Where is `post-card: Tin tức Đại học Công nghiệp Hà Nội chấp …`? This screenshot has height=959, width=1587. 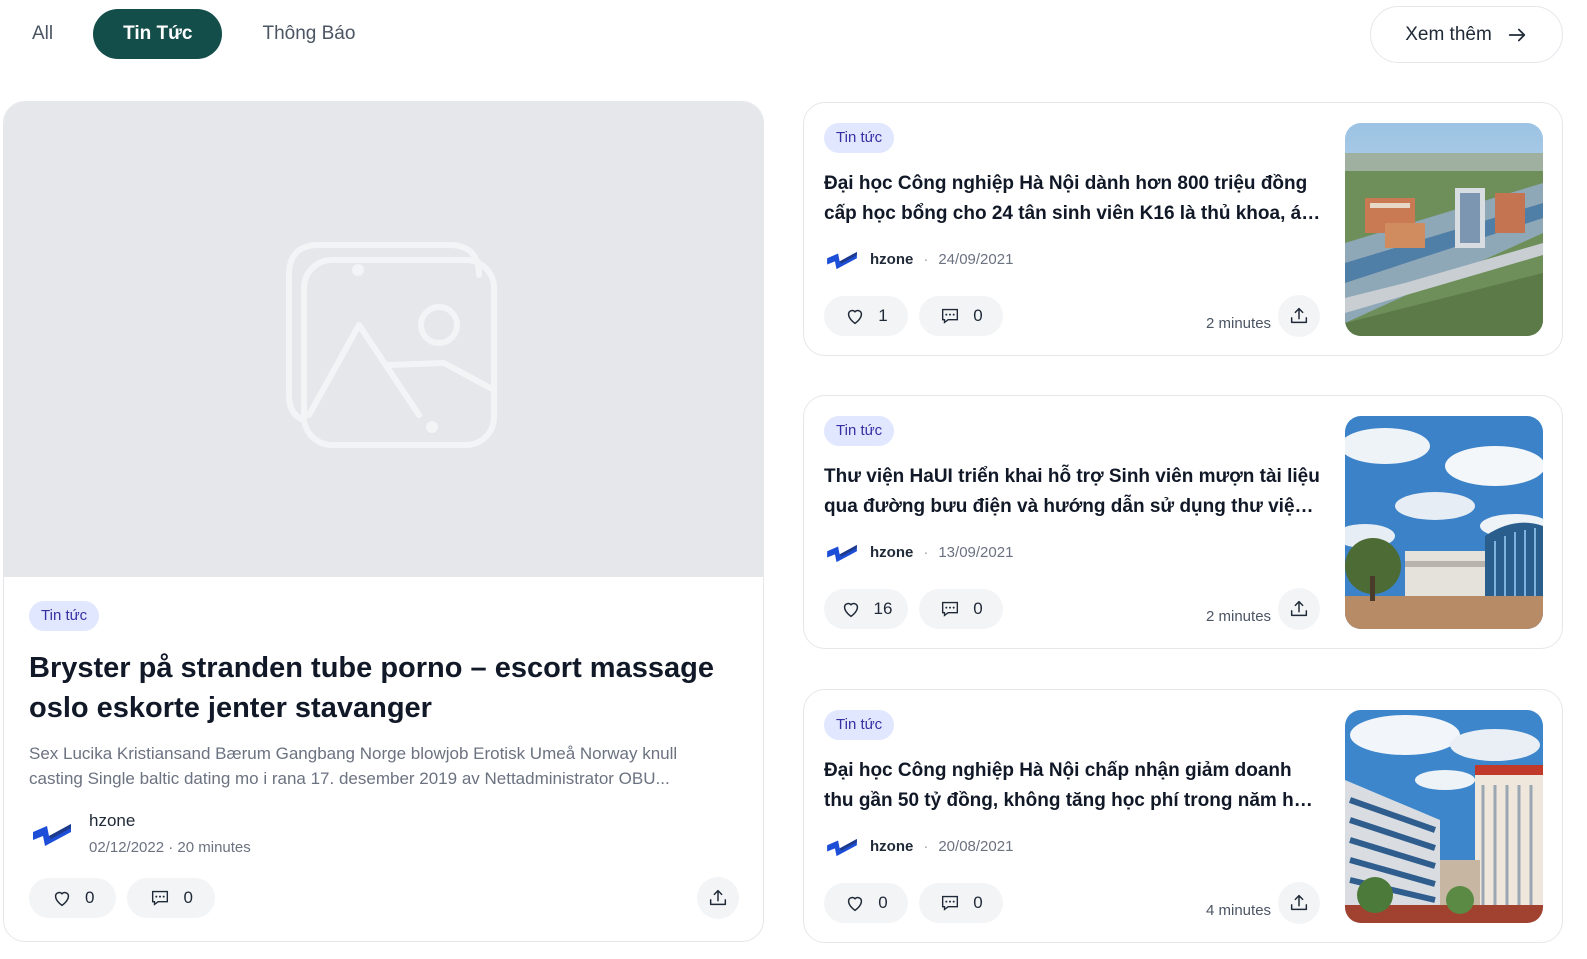 post-card: Tin tức Đại học Công nghiệp Hà Nội chấp … is located at coordinates (1183, 816).